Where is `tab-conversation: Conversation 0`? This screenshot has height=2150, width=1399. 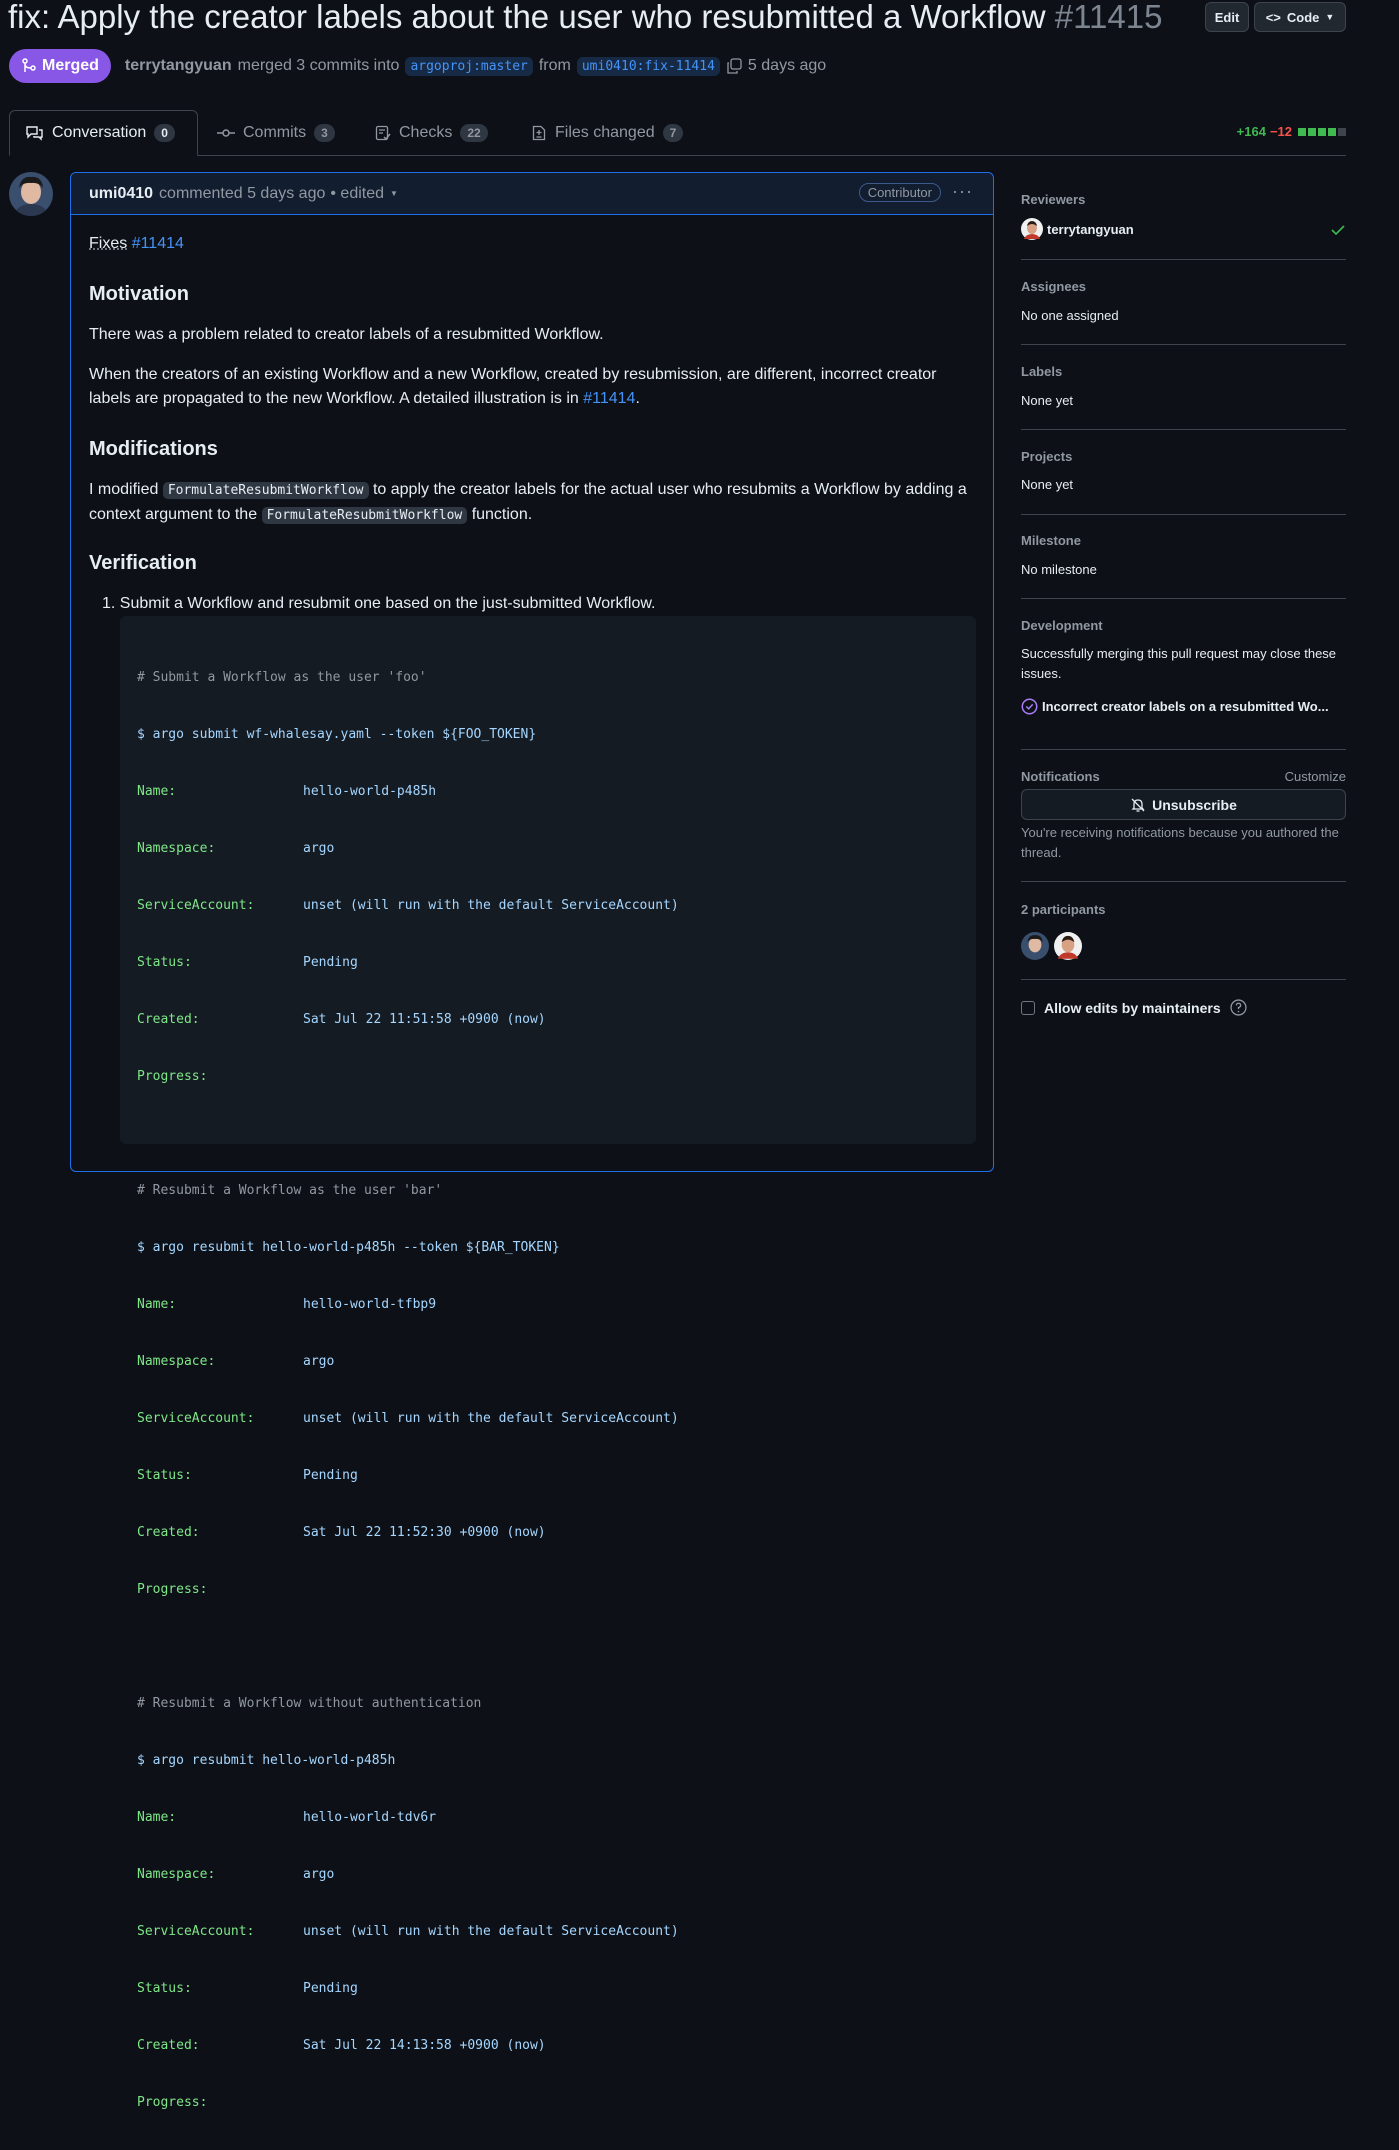 tab-conversation: Conversation 0 is located at coordinates (103, 133).